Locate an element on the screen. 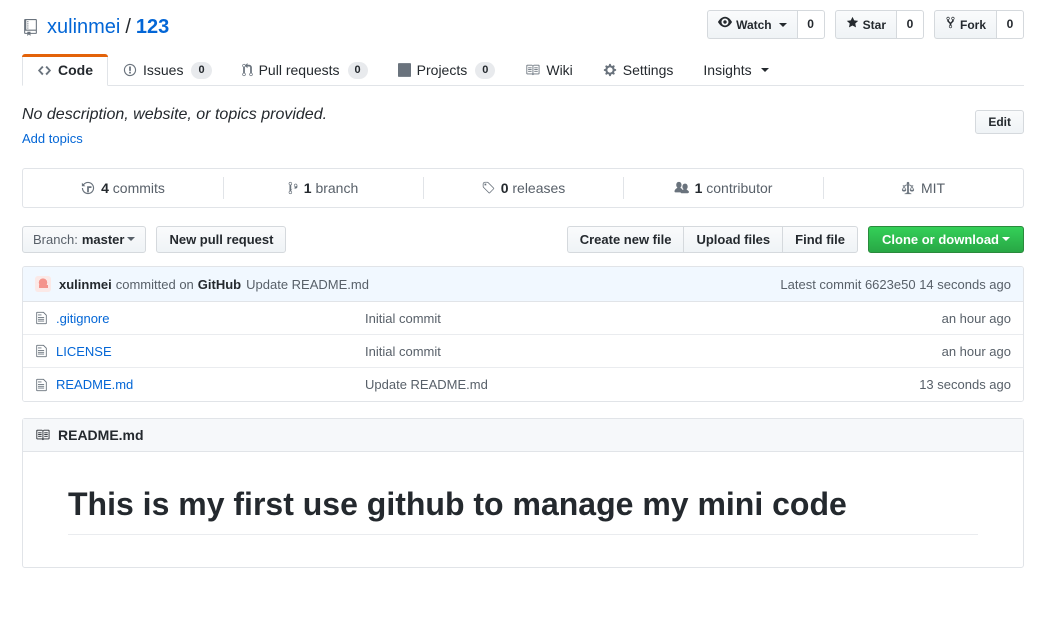 The width and height of the screenshot is (1046, 631). repo-nav: Code Issues 0 Pull requests 0 Projects 0 is located at coordinates (523, 70).